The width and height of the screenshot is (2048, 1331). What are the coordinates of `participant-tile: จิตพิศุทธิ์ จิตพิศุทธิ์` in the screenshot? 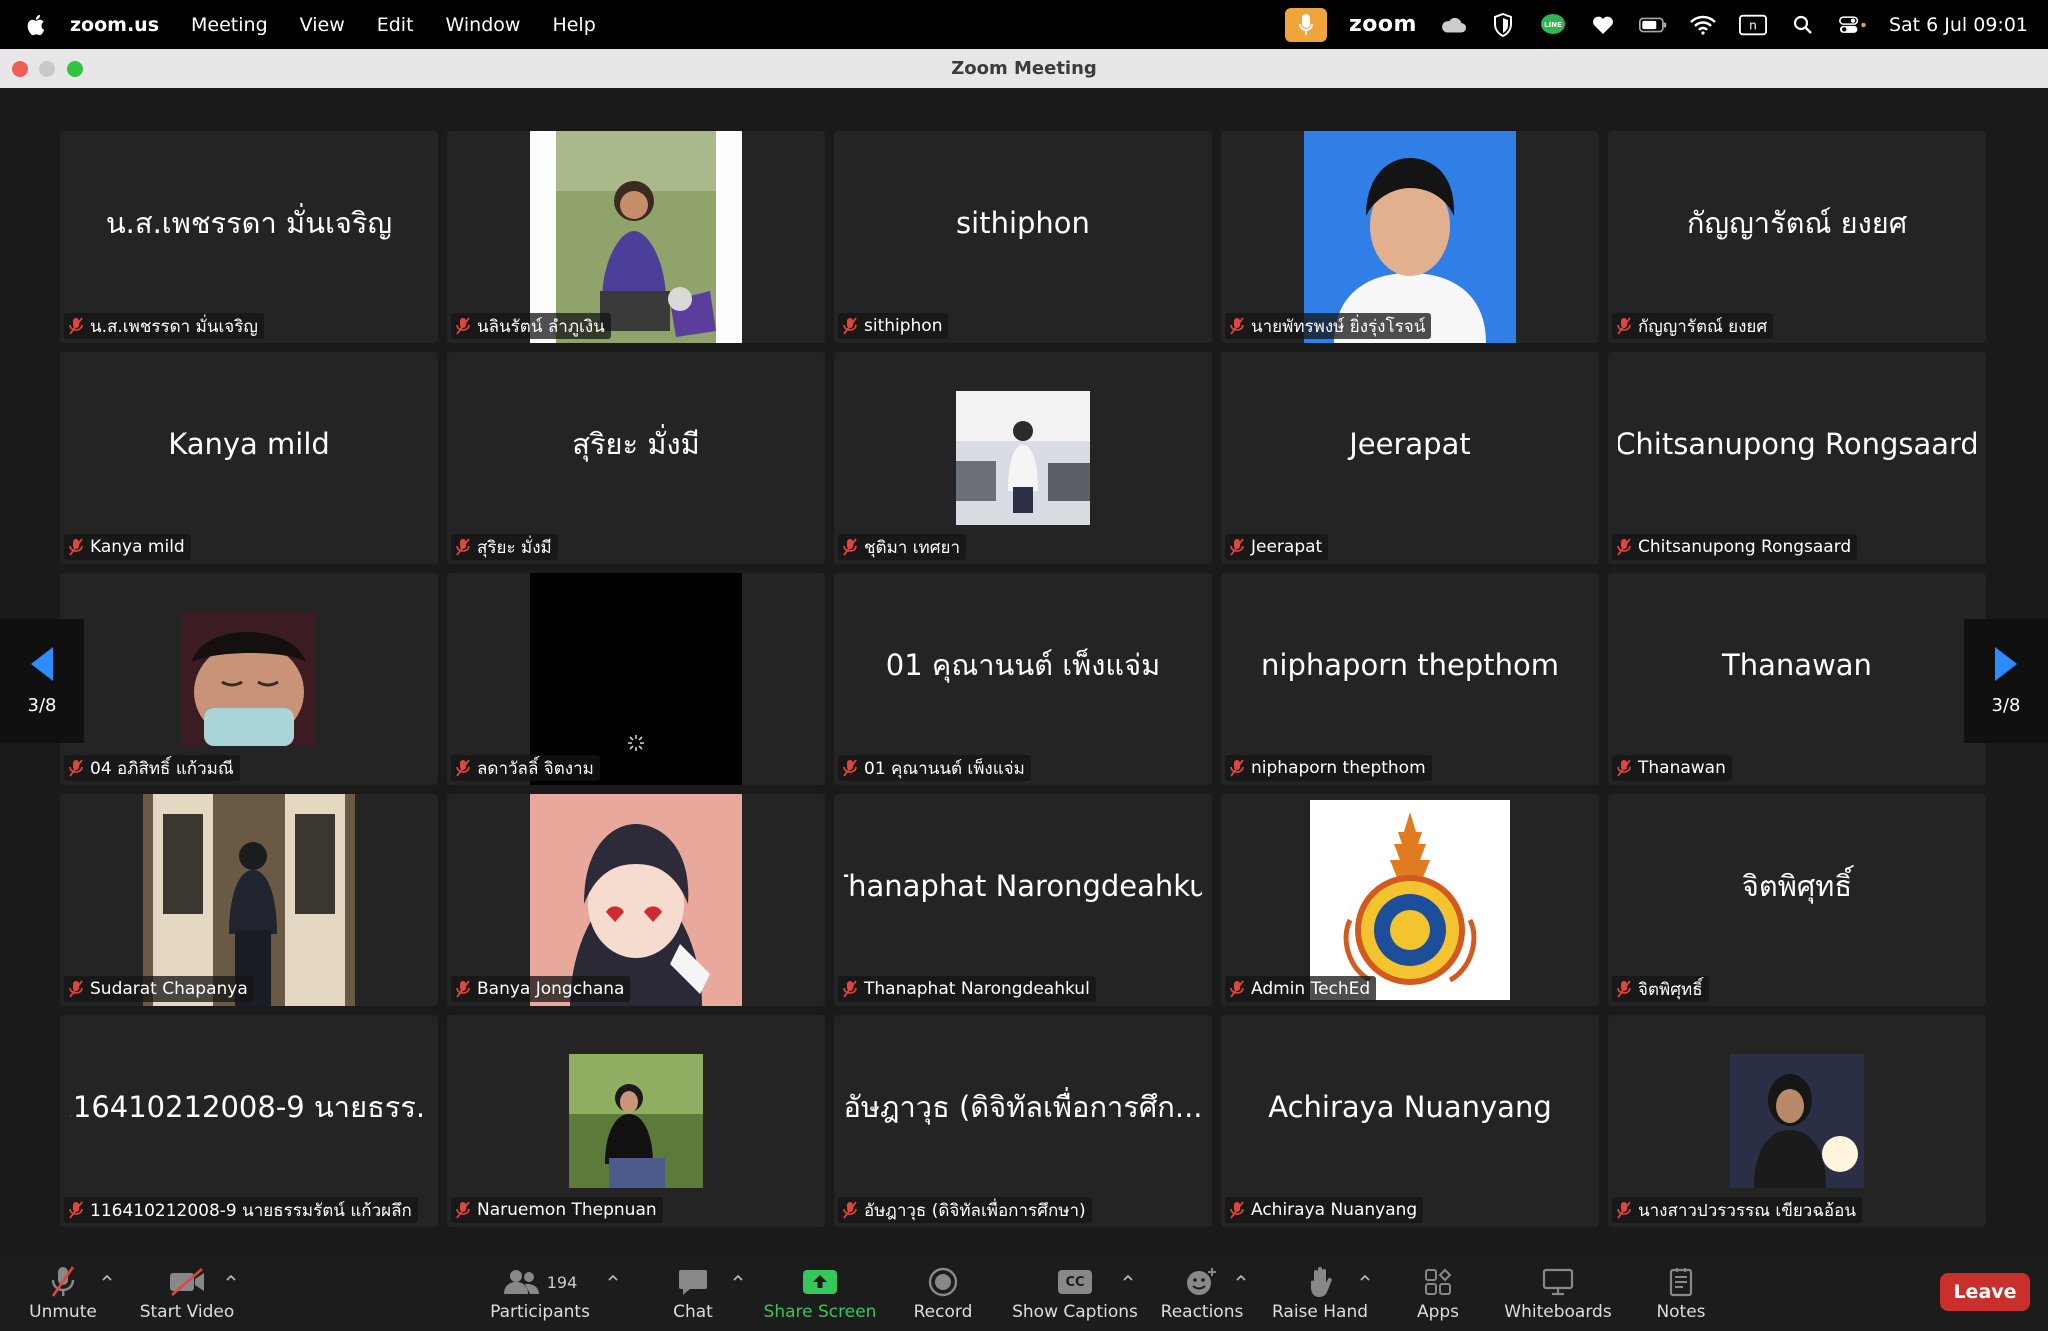 It's located at (1797, 900).